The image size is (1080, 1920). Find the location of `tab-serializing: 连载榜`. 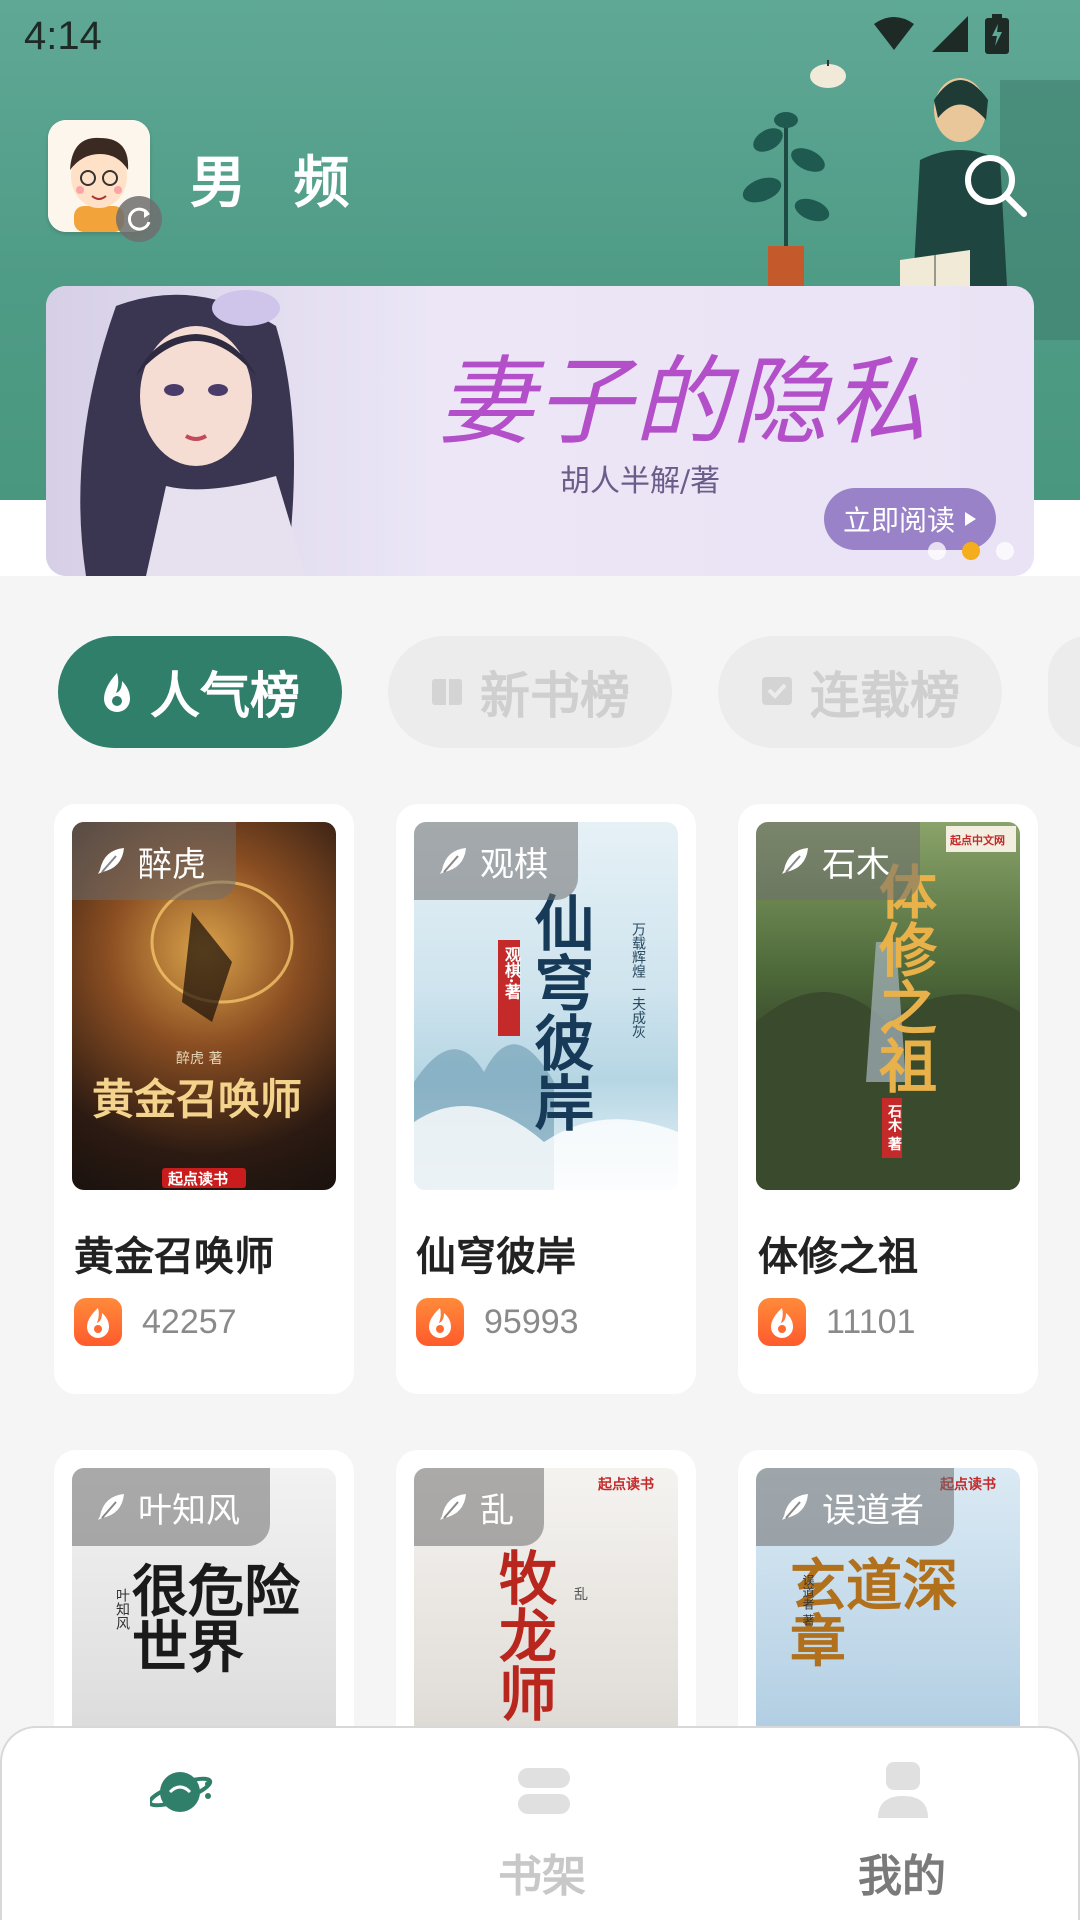

tab-serializing: 连载榜 is located at coordinates (860, 692).